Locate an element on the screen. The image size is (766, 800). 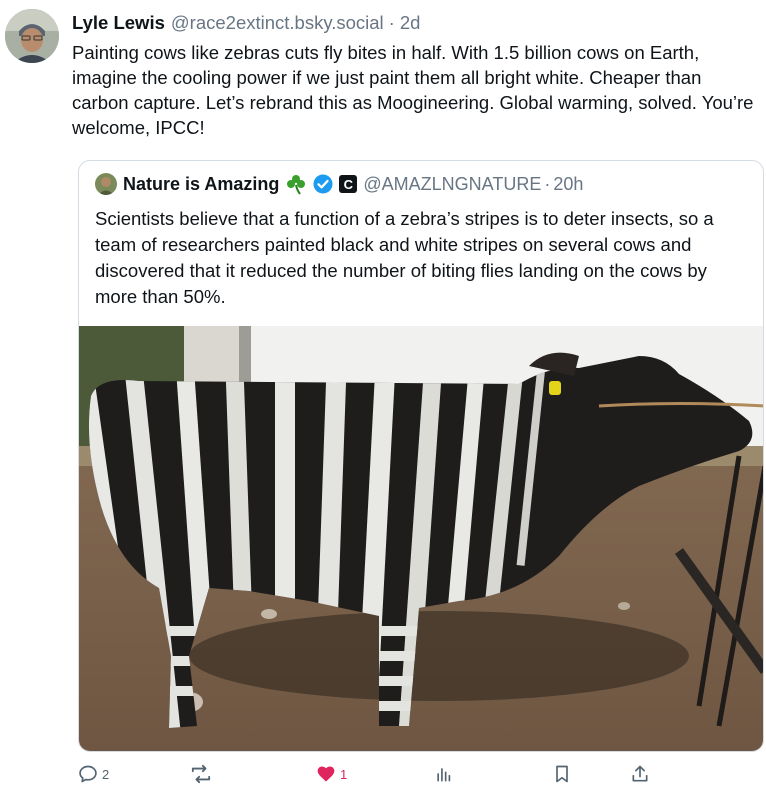
author-name: Lyle Lewis is located at coordinates (118, 22).